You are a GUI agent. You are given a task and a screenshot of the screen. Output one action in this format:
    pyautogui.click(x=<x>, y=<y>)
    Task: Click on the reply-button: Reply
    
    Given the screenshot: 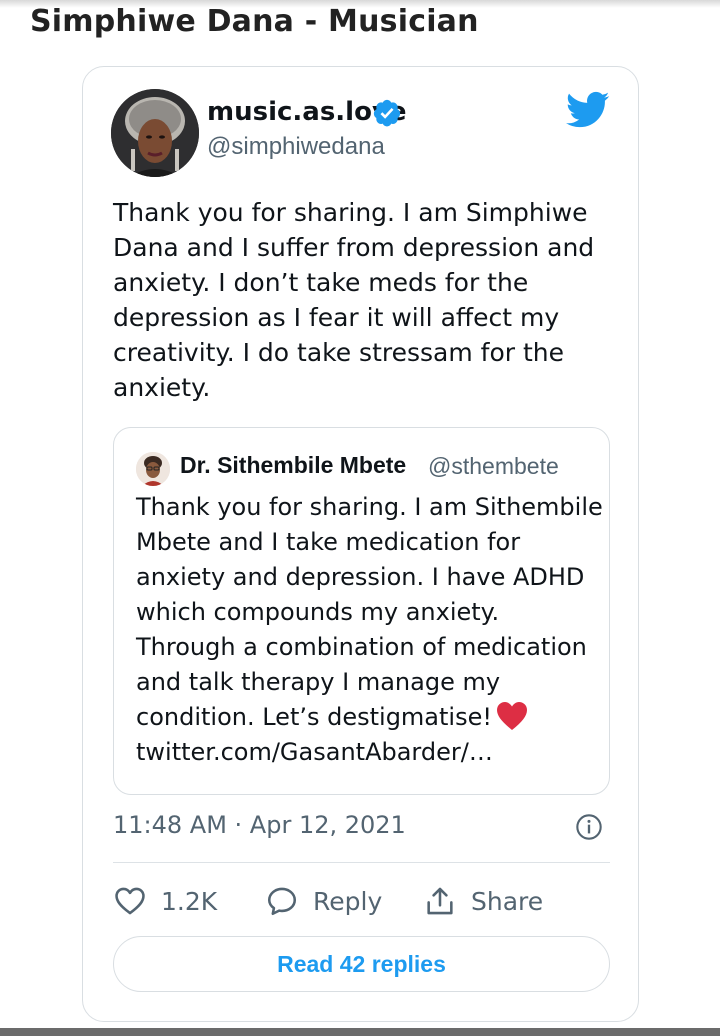 What is the action you would take?
    pyautogui.click(x=323, y=901)
    